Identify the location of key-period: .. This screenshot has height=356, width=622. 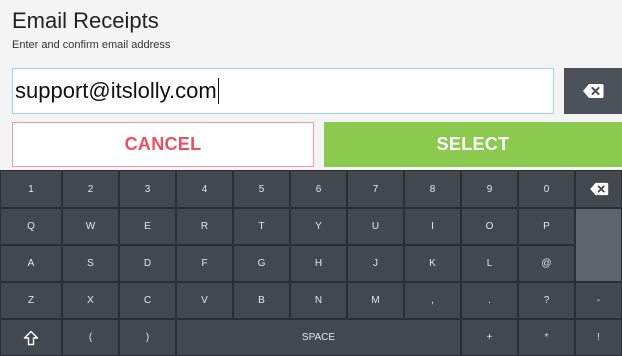
(489, 300).